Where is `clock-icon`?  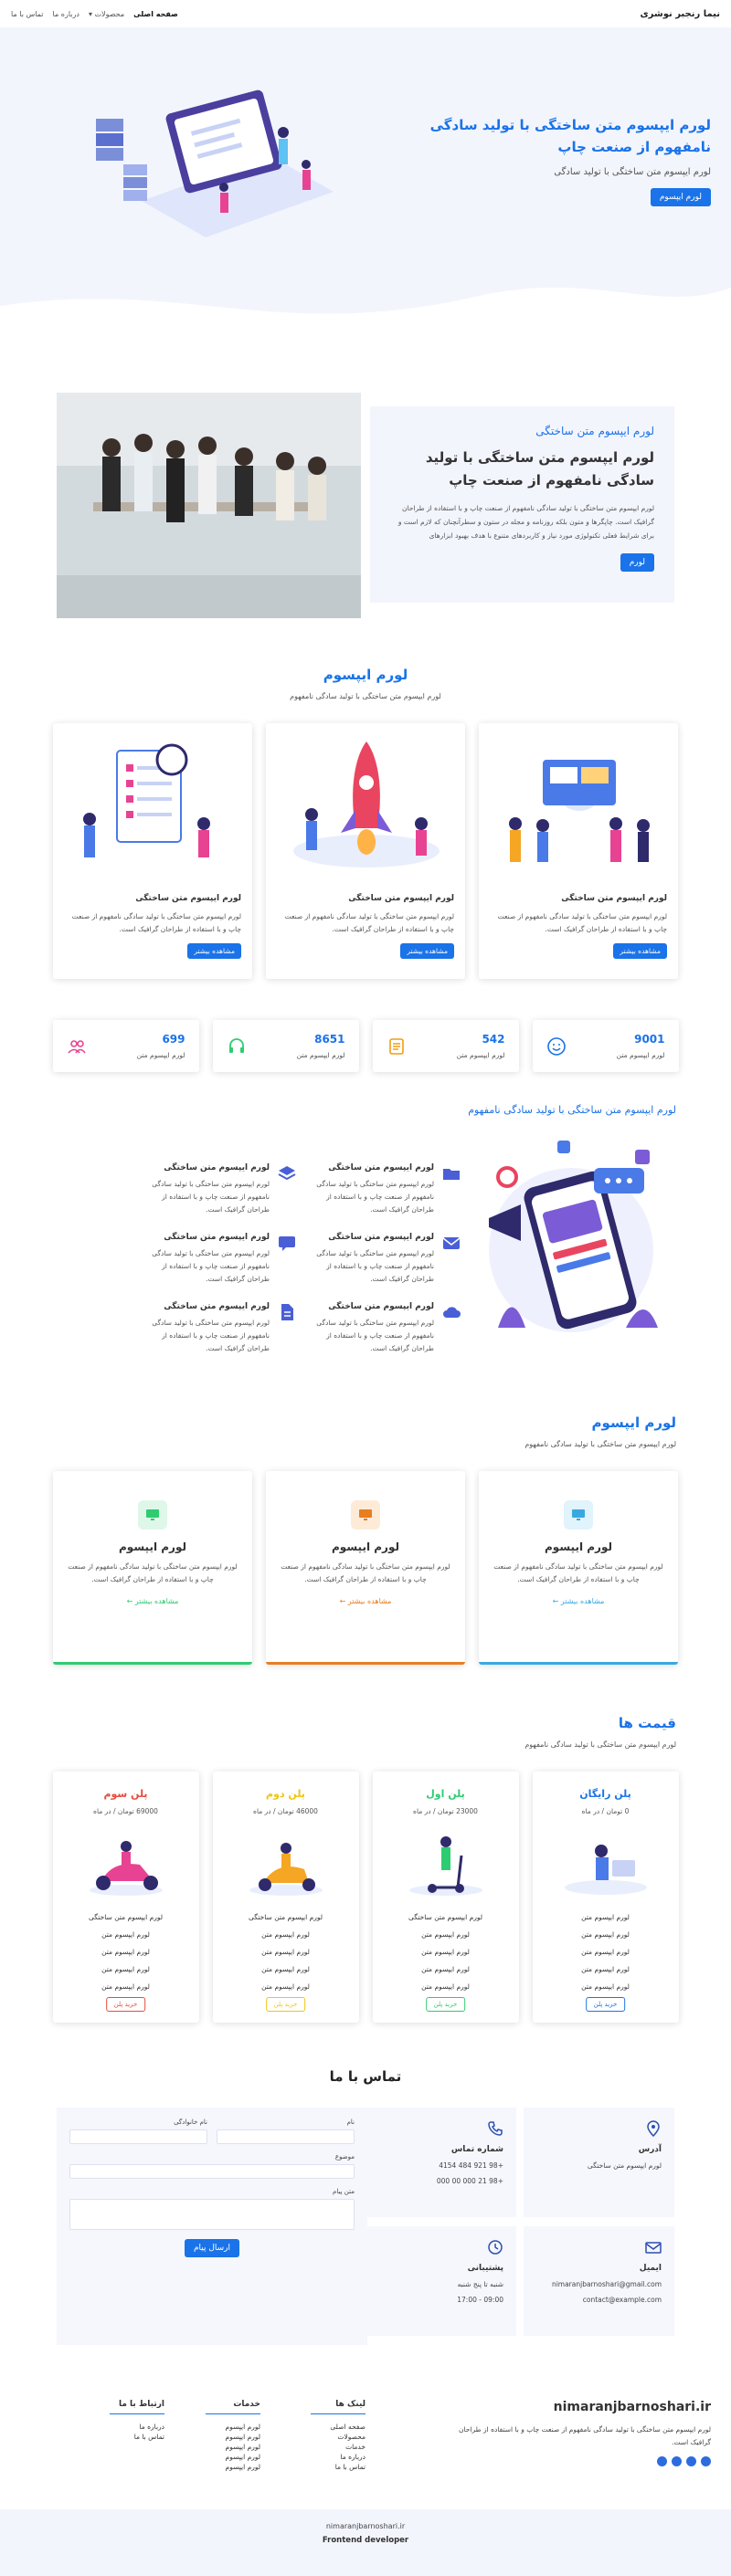
clock-icon is located at coordinates (495, 2247).